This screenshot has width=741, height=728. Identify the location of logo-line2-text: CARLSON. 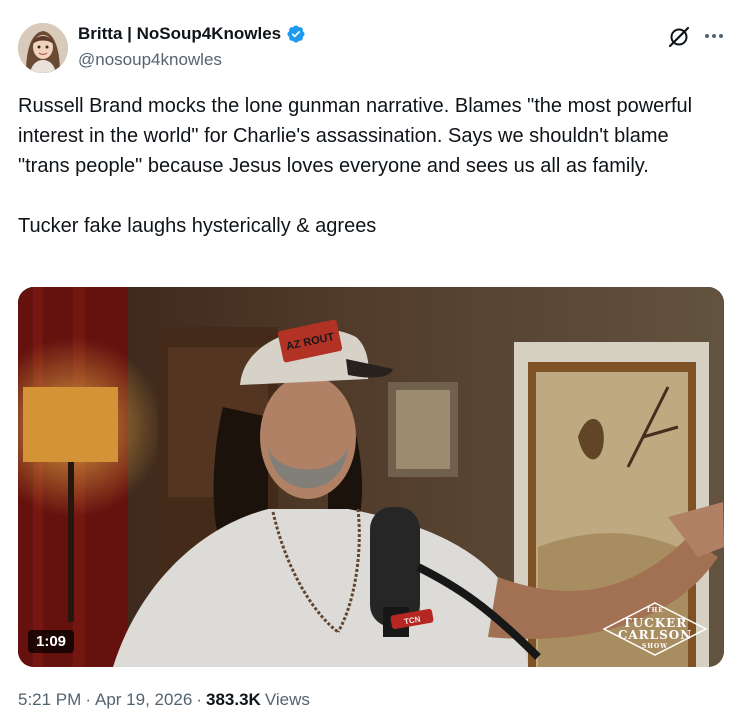
(655, 635).